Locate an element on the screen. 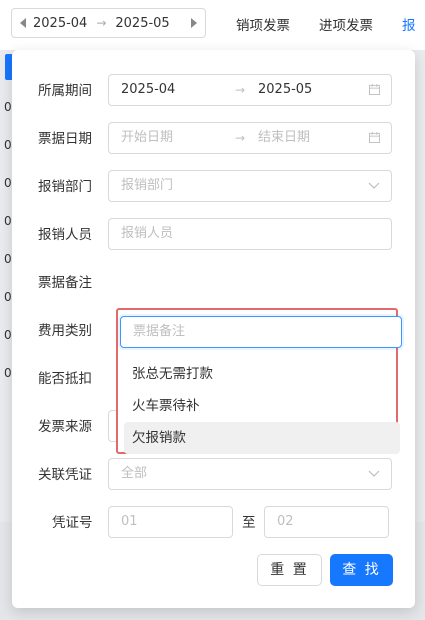 Image resolution: width=425 pixels, height=620 pixels. invoice-tabs: 销项发票 进项发票 报 is located at coordinates (330, 24).